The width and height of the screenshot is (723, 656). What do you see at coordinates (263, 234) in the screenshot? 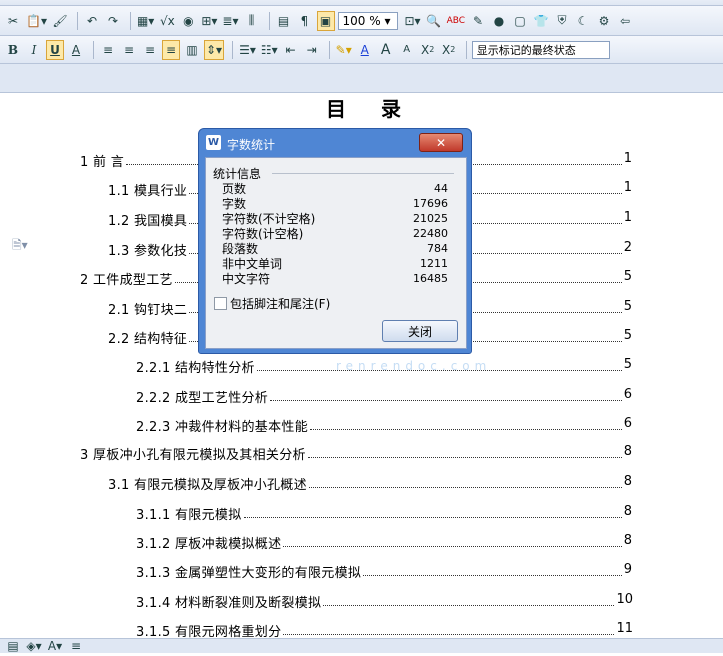
I see `stat-label: 字符数(计空格)` at bounding box center [263, 234].